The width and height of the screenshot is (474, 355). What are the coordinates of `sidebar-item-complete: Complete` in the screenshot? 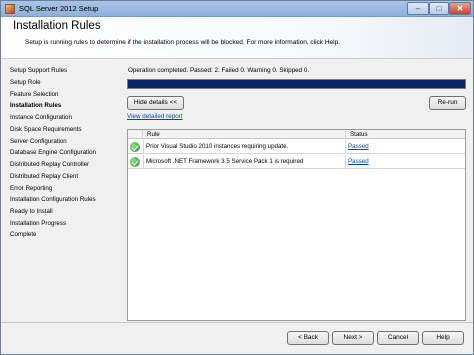 It's located at (23, 234).